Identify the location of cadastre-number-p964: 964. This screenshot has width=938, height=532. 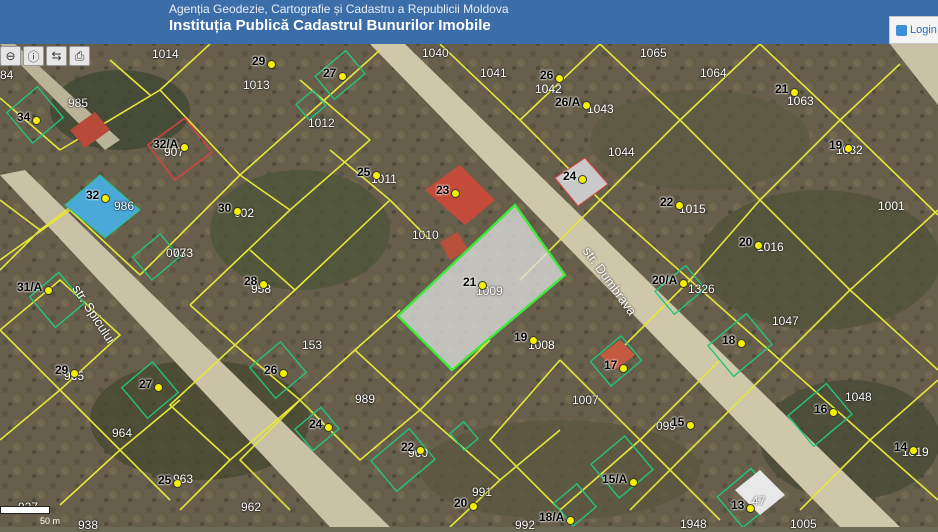
(122, 433).